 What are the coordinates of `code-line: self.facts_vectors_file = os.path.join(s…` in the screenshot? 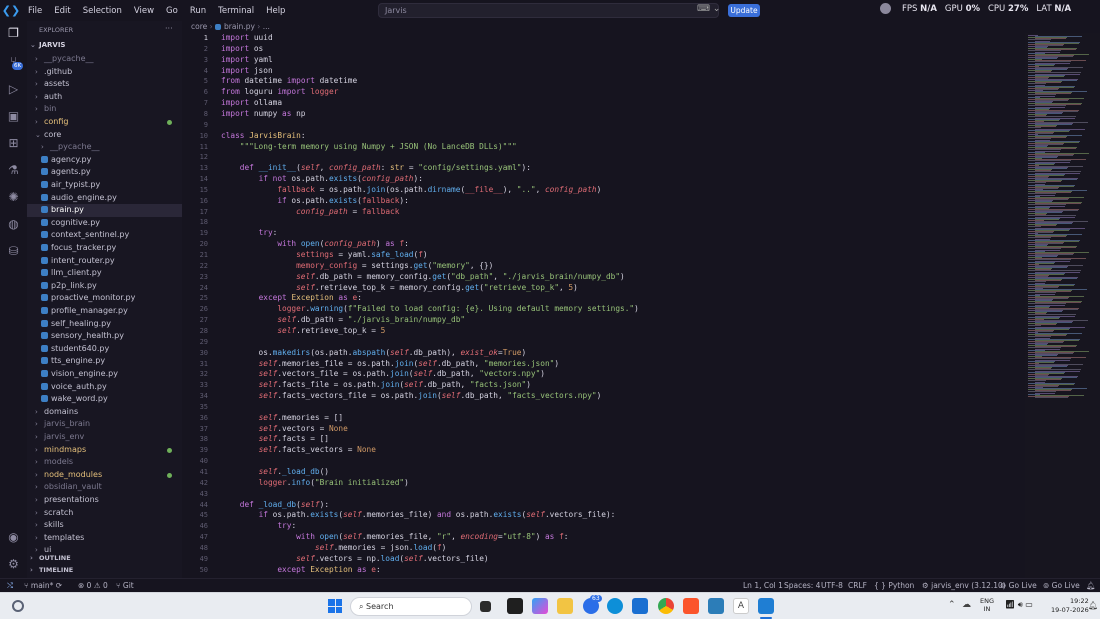 It's located at (411, 395).